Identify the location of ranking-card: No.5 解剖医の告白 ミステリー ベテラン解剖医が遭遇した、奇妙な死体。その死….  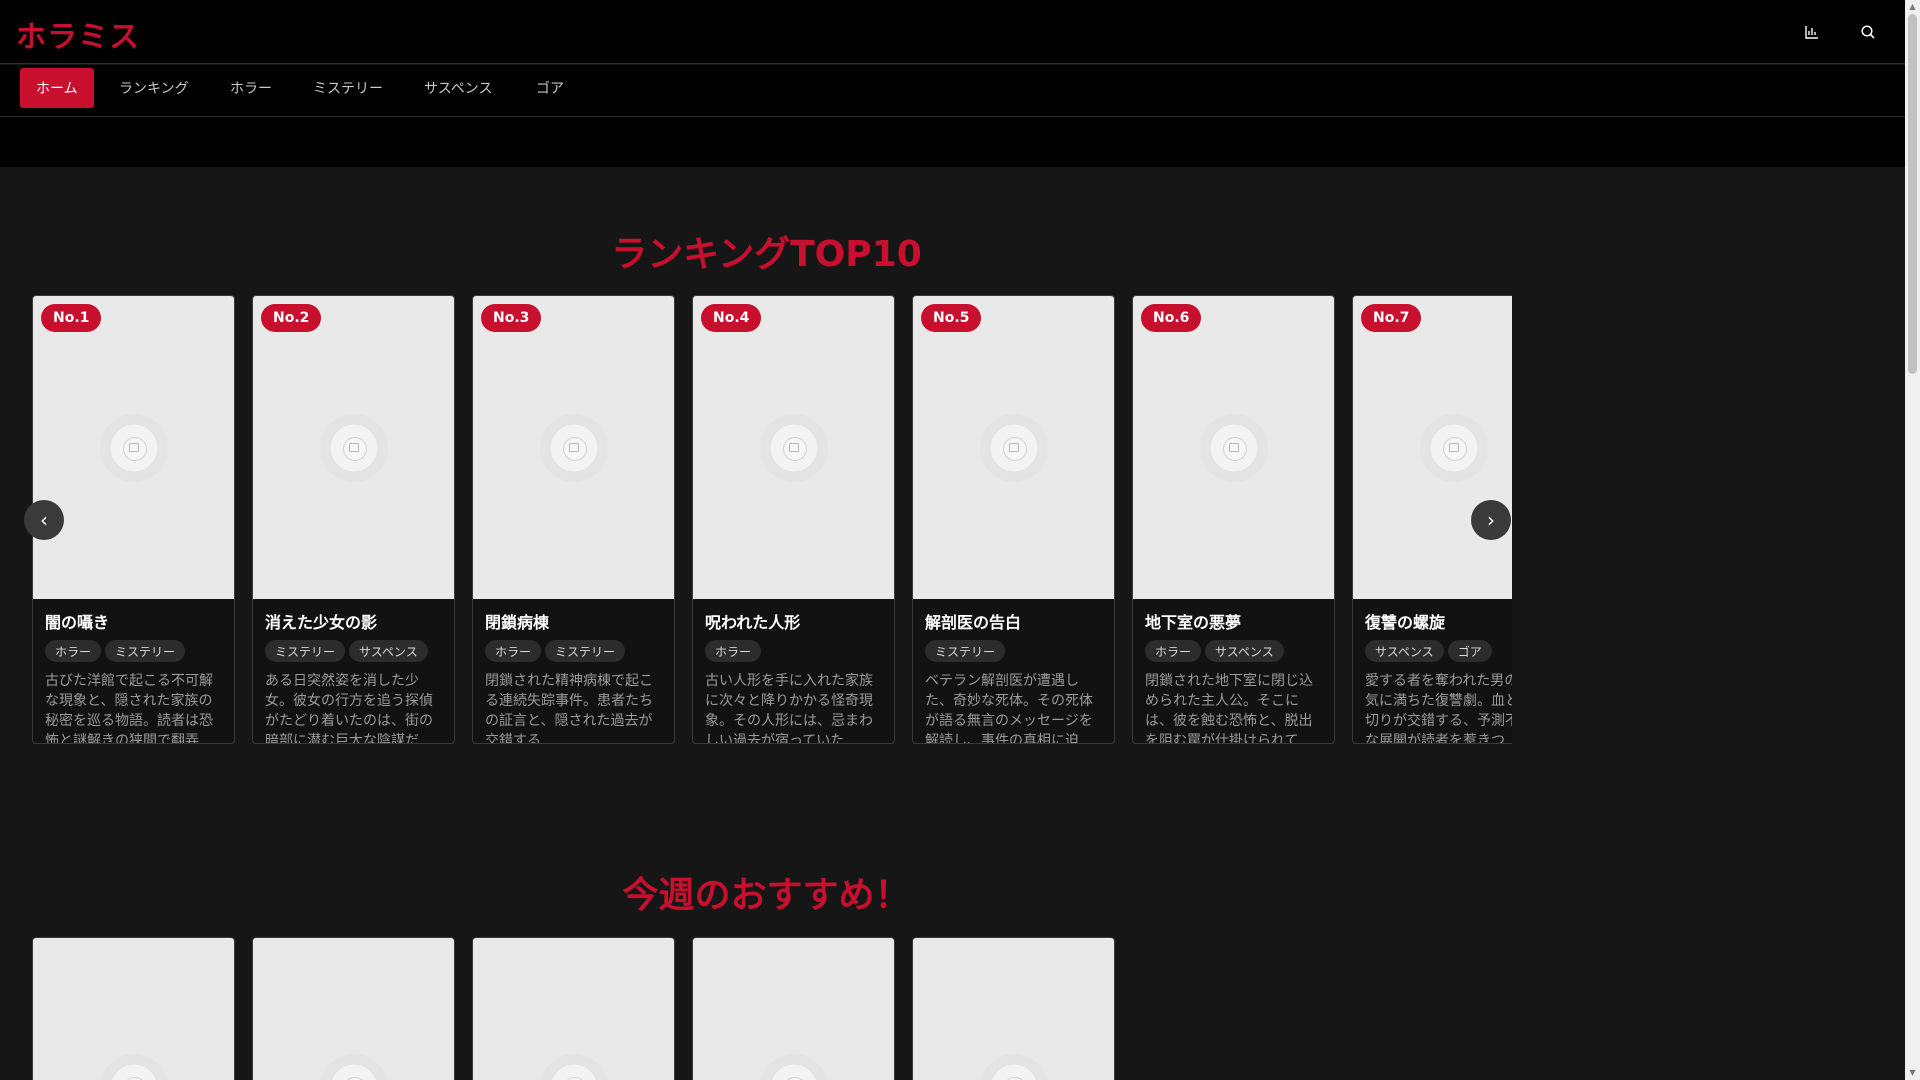
(1013, 519).